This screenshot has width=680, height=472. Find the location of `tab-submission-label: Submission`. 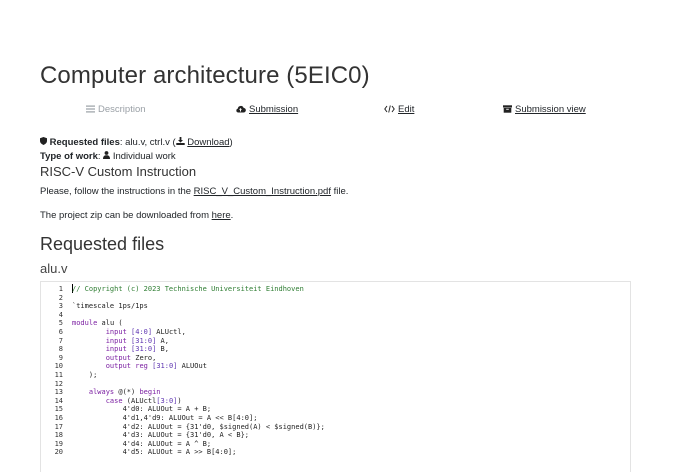

tab-submission-label: Submission is located at coordinates (274, 109).